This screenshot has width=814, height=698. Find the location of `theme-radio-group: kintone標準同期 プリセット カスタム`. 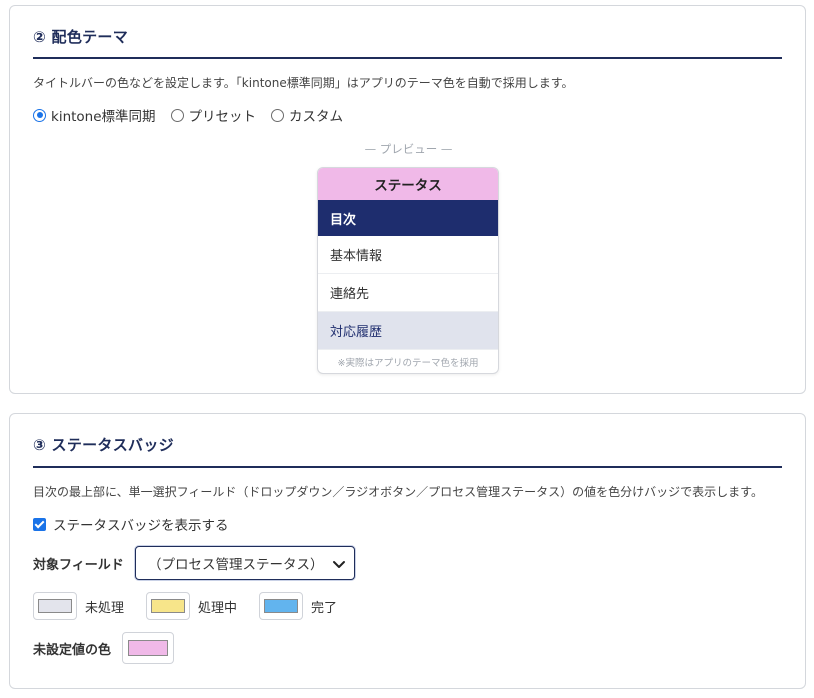

theme-radio-group: kintone標準同期 プリセット カスタム is located at coordinates (195, 115).